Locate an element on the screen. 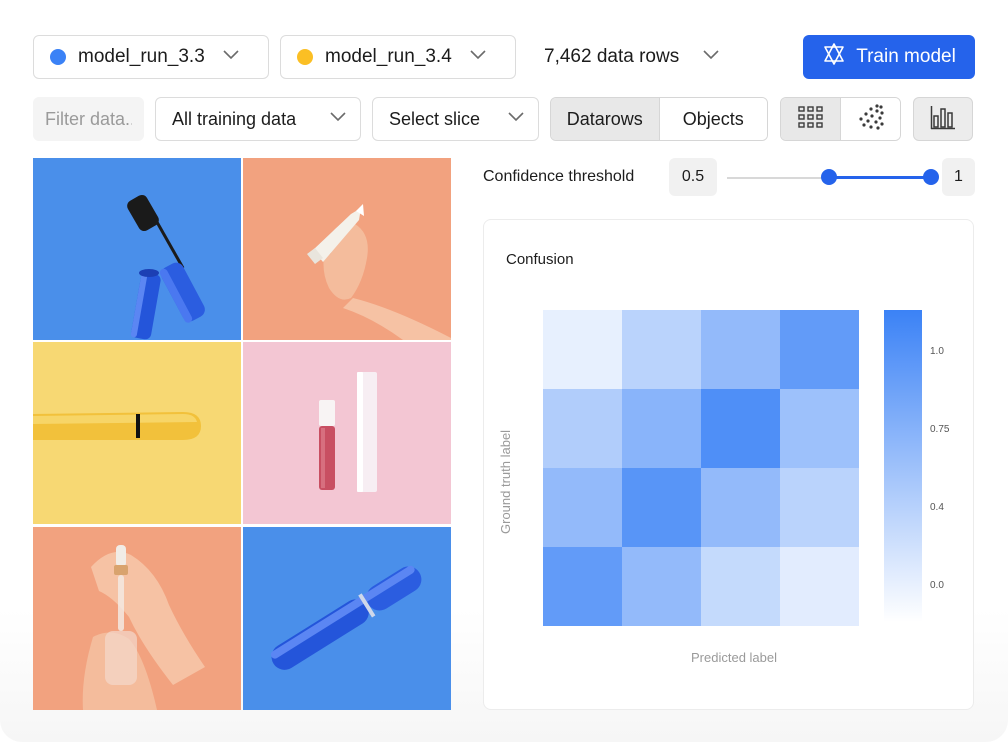 The width and height of the screenshot is (1008, 742). model-select-1: model_run_3.3 is located at coordinates (151, 57).